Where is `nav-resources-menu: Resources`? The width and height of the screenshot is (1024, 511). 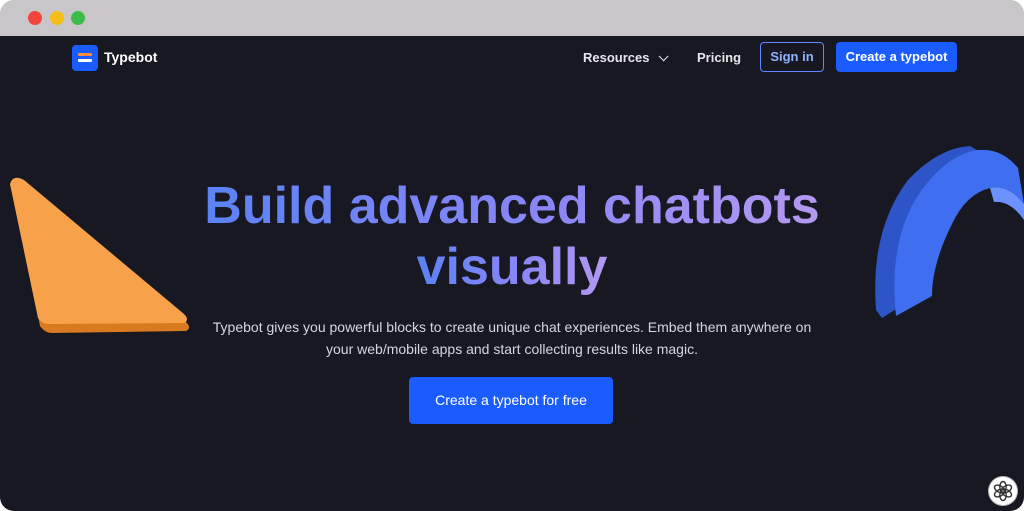 nav-resources-menu: Resources is located at coordinates (626, 57).